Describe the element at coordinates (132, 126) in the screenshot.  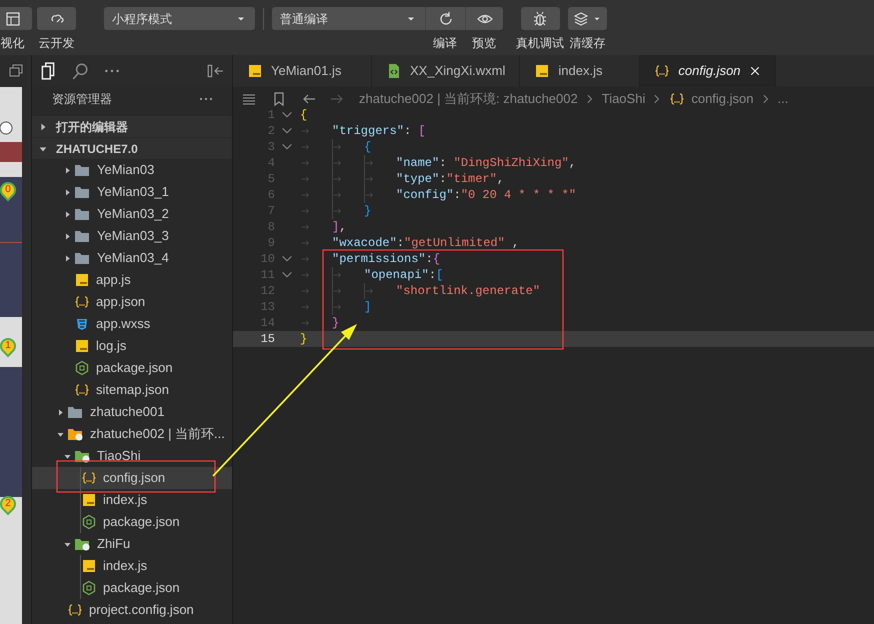
I see `section-header: 打开的编辑器` at that location.